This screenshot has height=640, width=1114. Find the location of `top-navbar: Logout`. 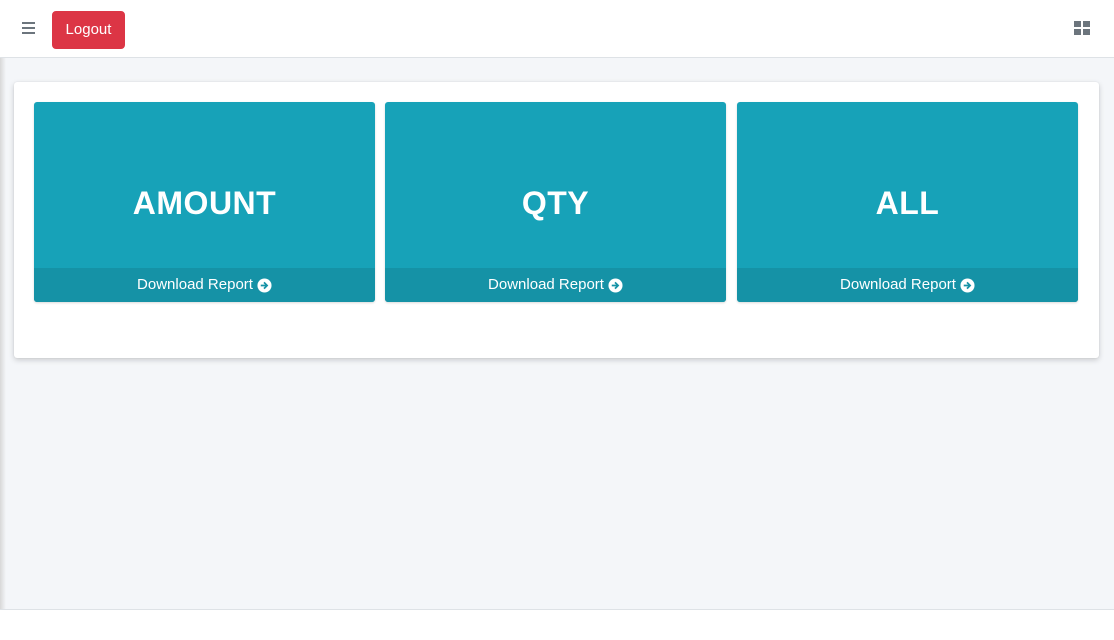

top-navbar: Logout is located at coordinates (557, 29).